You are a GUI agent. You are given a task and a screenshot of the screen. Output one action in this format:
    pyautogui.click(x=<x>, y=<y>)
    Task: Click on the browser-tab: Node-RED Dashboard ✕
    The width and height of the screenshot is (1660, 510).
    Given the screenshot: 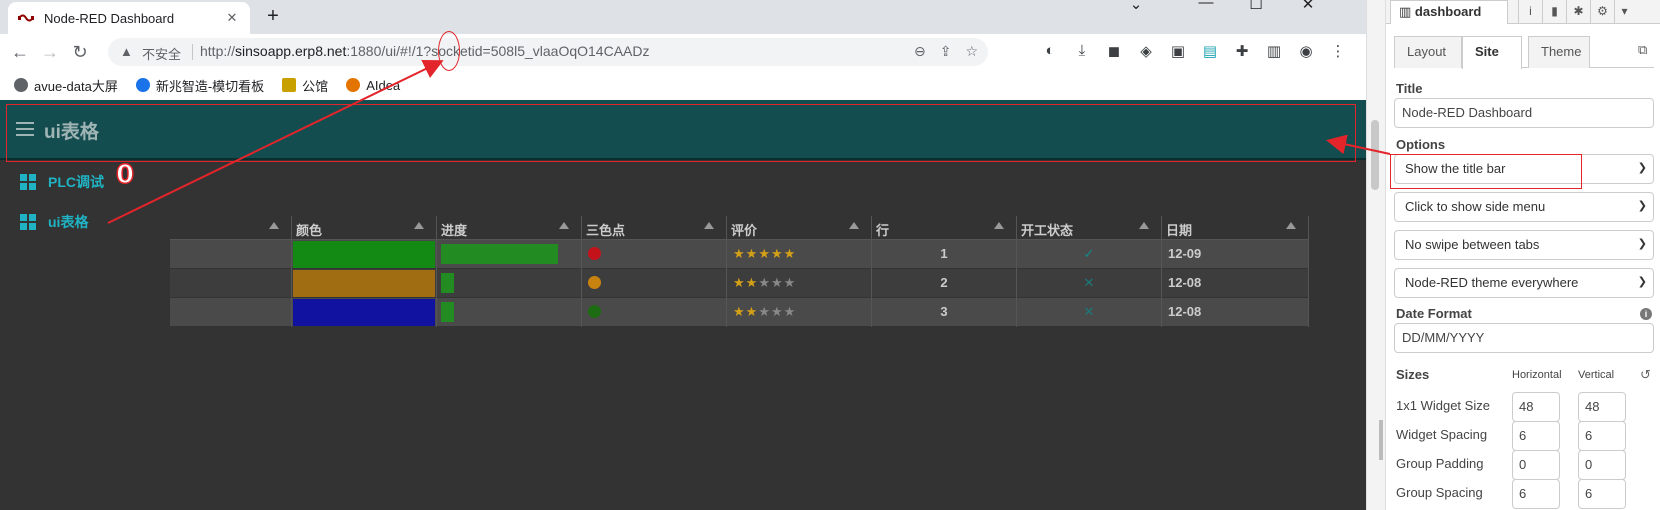 What is the action you would take?
    pyautogui.click(x=129, y=18)
    